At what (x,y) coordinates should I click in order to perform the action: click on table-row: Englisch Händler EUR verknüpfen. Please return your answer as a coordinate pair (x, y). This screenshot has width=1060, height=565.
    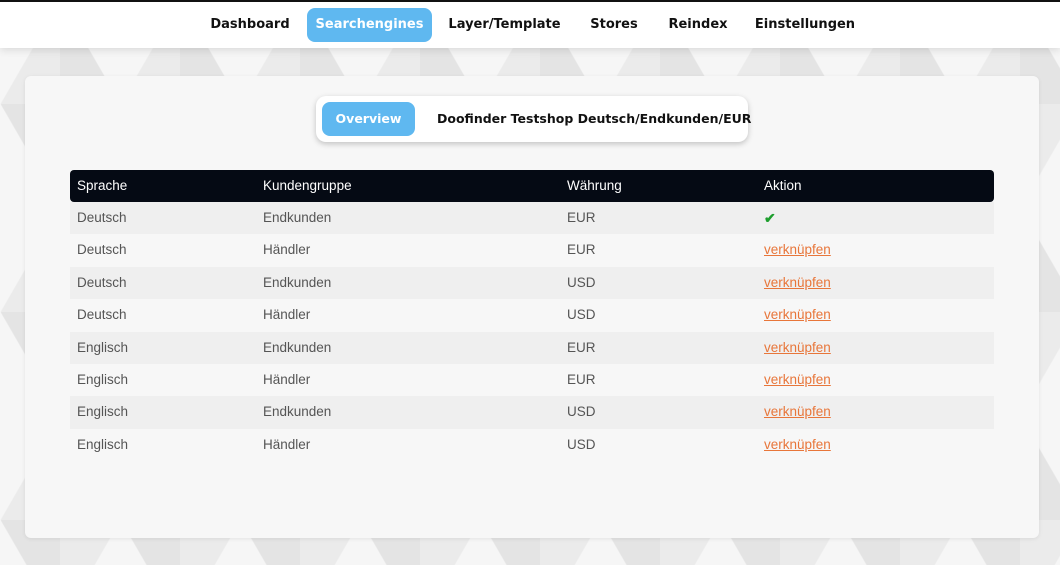
    Looking at the image, I should click on (532, 380).